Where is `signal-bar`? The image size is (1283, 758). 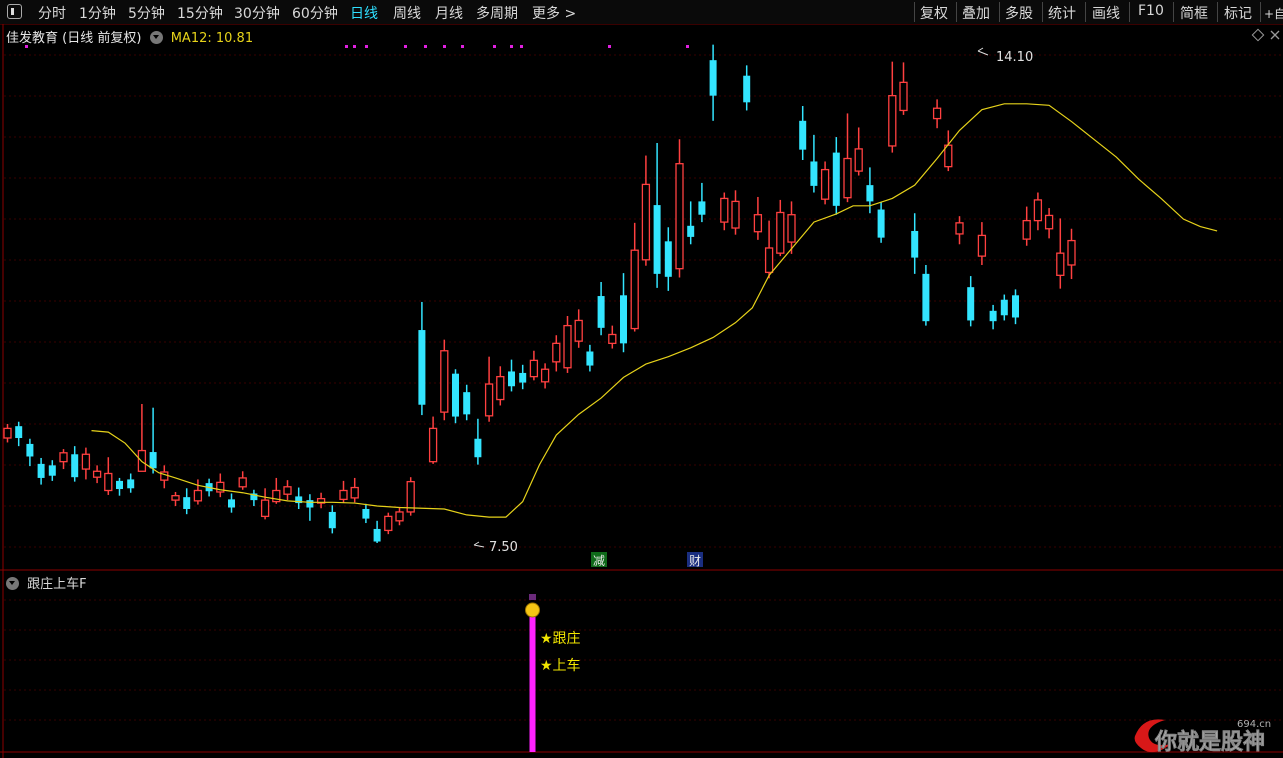 signal-bar is located at coordinates (532, 682).